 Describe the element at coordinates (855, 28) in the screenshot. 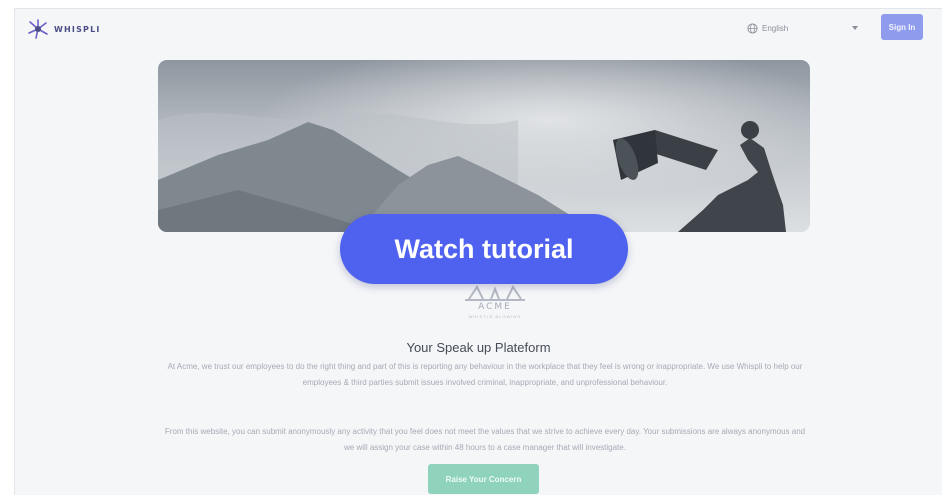

I see `chevron-down-icon` at that location.